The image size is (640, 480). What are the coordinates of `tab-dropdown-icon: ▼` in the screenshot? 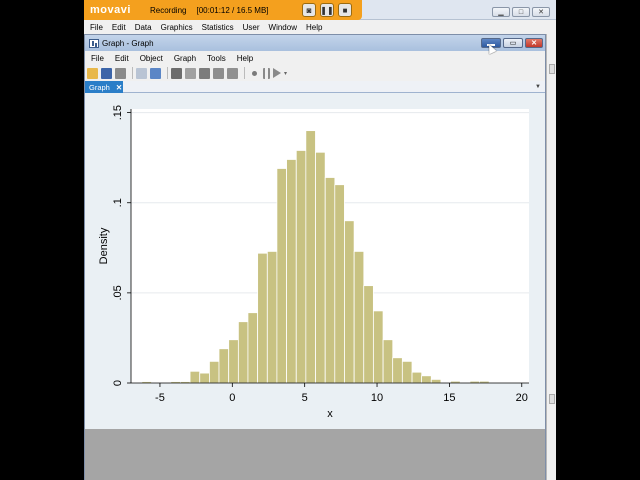 It's located at (538, 87).